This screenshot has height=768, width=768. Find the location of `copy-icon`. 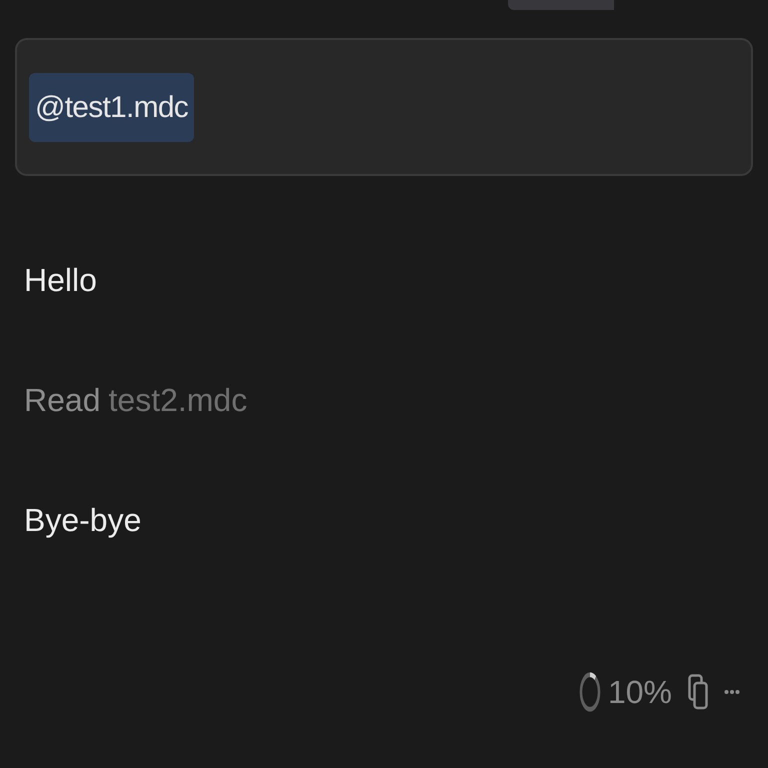

copy-icon is located at coordinates (698, 692).